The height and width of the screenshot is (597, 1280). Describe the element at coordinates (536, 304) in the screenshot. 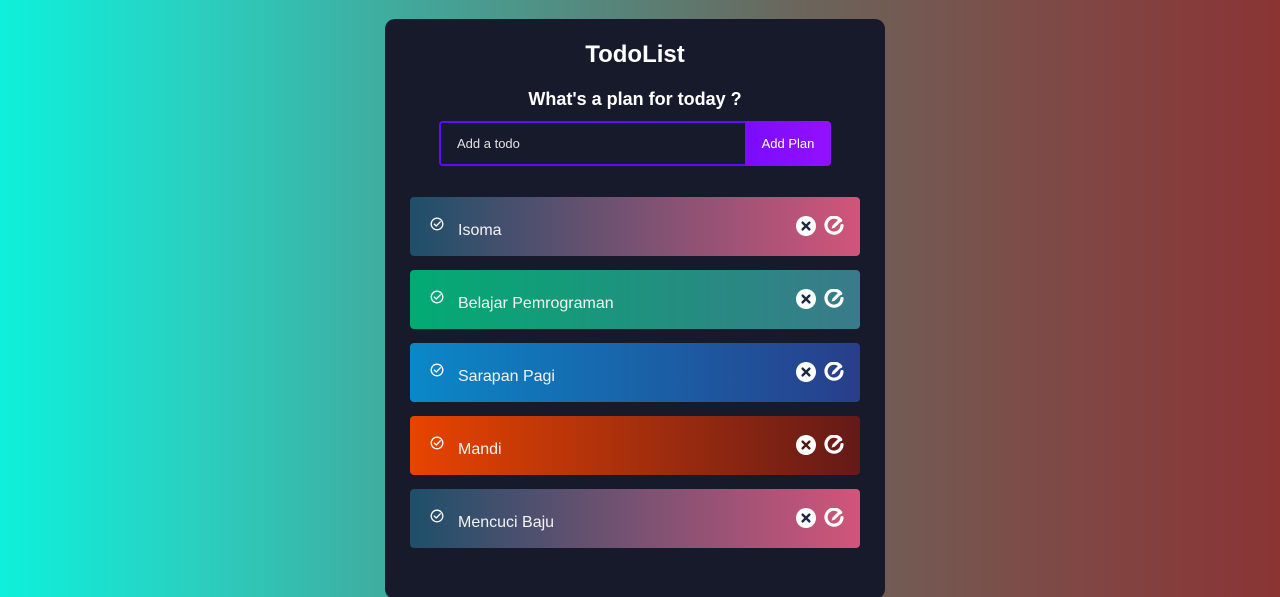

I see `todo-text: Belajar Pemrograman` at that location.